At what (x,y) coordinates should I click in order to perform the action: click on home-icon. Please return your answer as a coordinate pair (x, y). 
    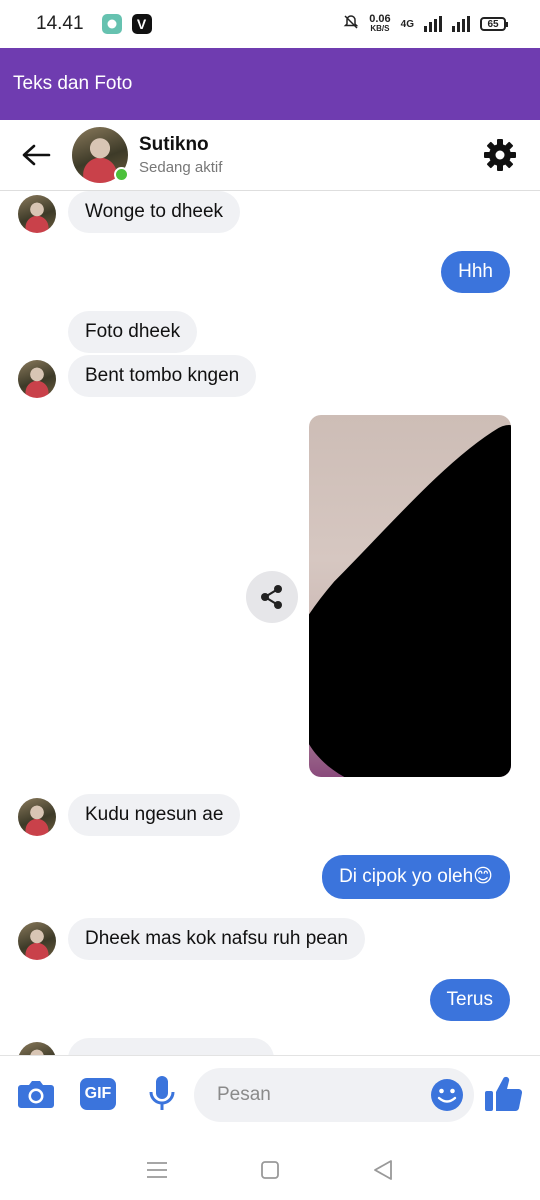
    Looking at the image, I should click on (270, 1170).